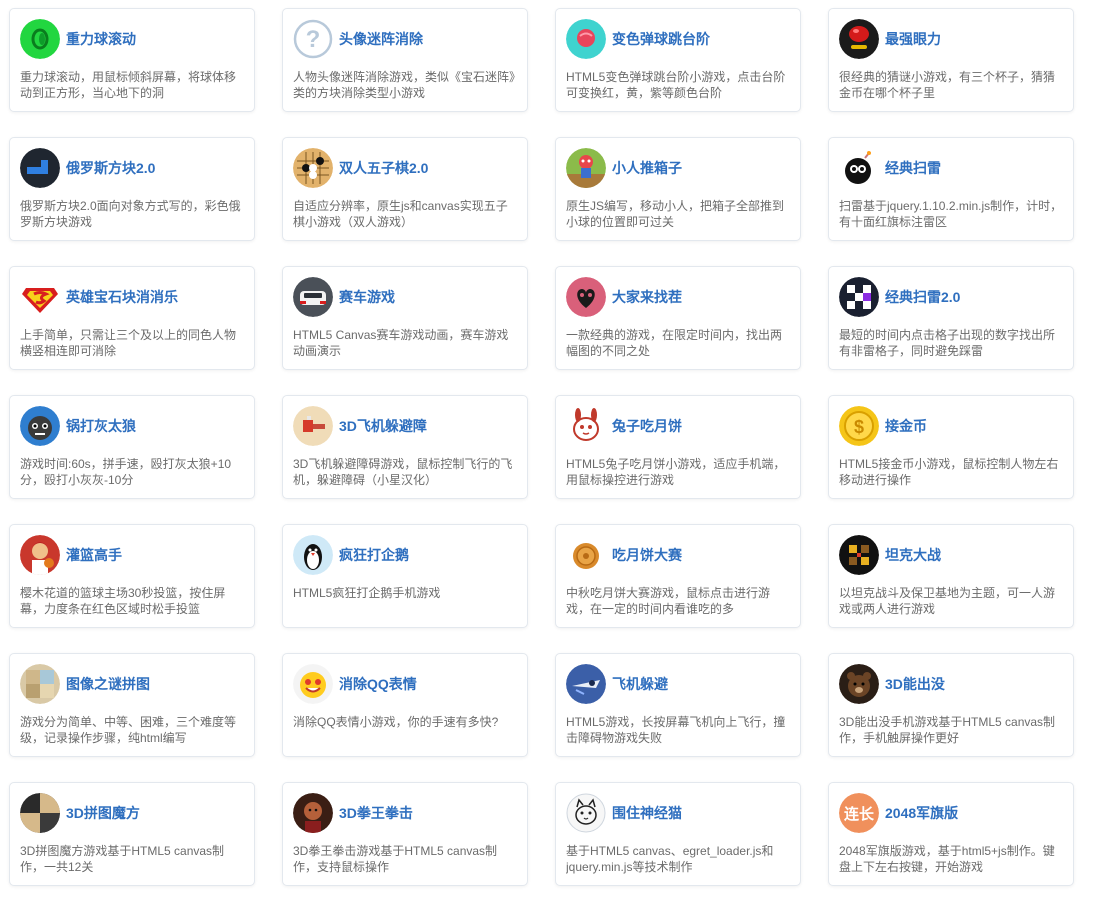 The height and width of the screenshot is (904, 1111). What do you see at coordinates (132, 576) in the screenshot?
I see `game-card: 灌篮高手 樱木花道的篮球主场30秒投篮，按住屏幕，力度条在红色区域时松手投篮` at bounding box center [132, 576].